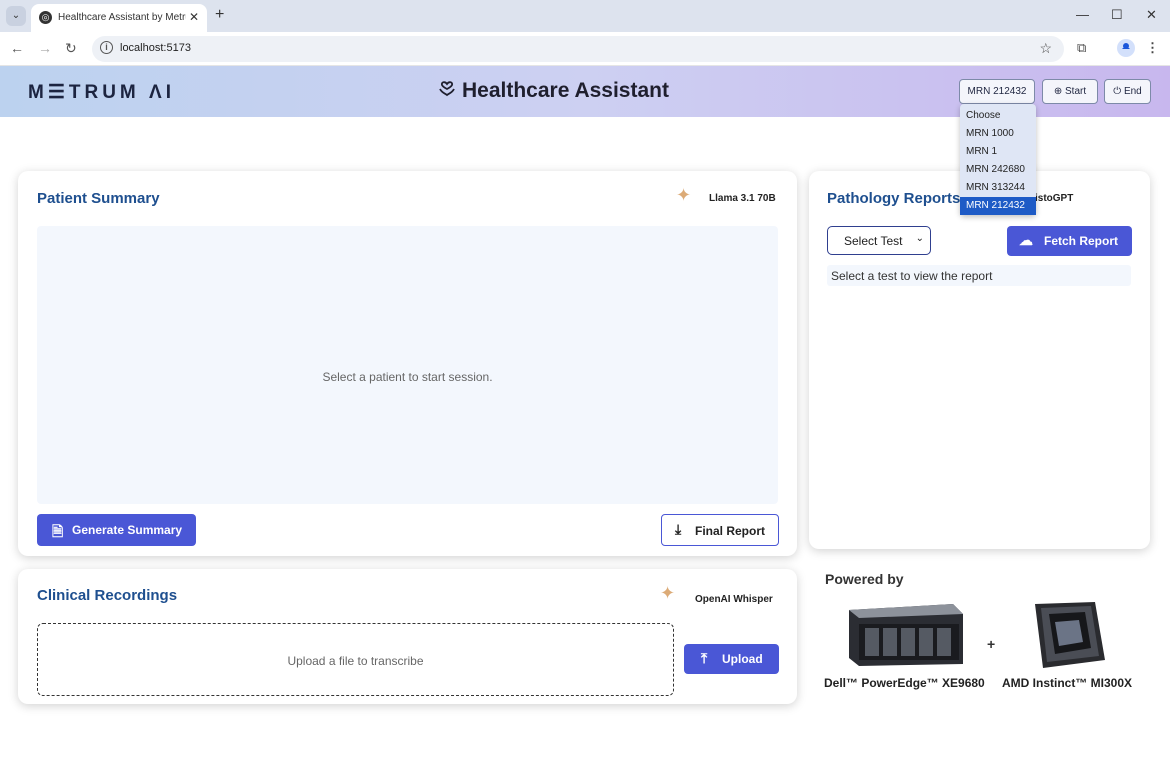 This screenshot has width=1170, height=773. Describe the element at coordinates (1151, 15) in the screenshot. I see `close-window-icon: ✕` at that location.